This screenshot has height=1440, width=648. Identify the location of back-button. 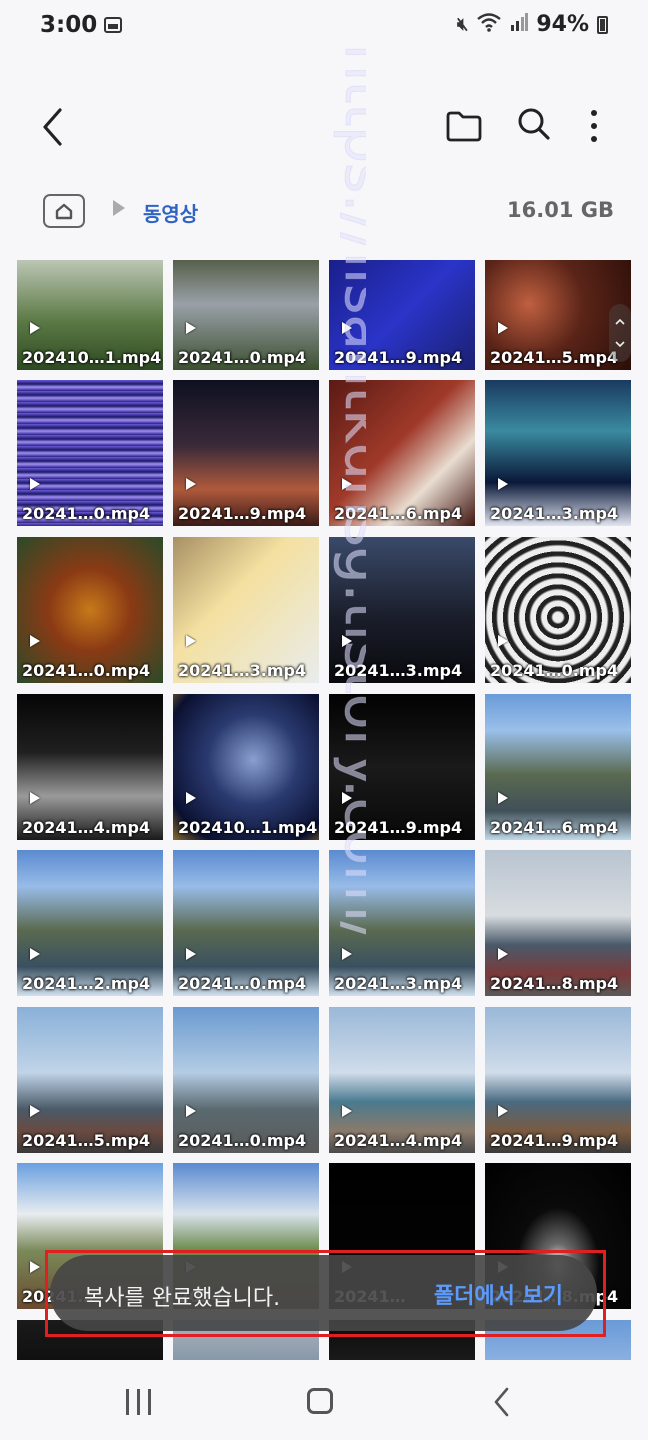
(54, 127).